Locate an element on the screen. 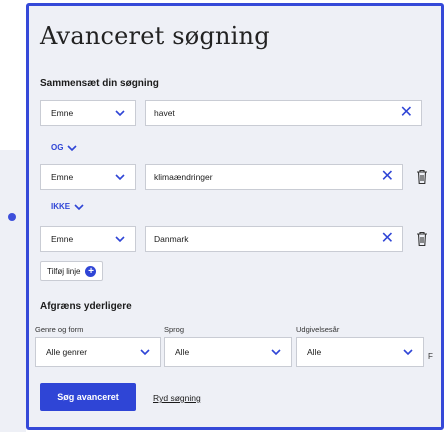  genre-filter-label: Genre og form is located at coordinates (59, 329).